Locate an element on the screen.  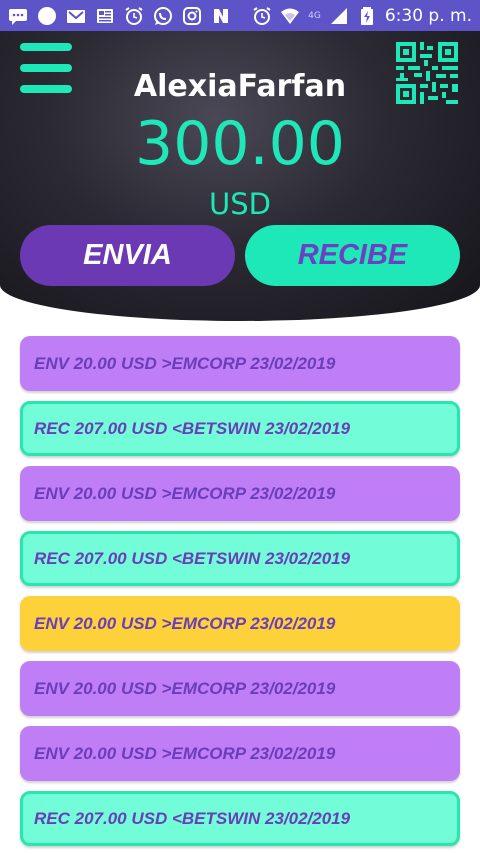
system-icons: 4G 6:30 p. m. is located at coordinates (362, 16).